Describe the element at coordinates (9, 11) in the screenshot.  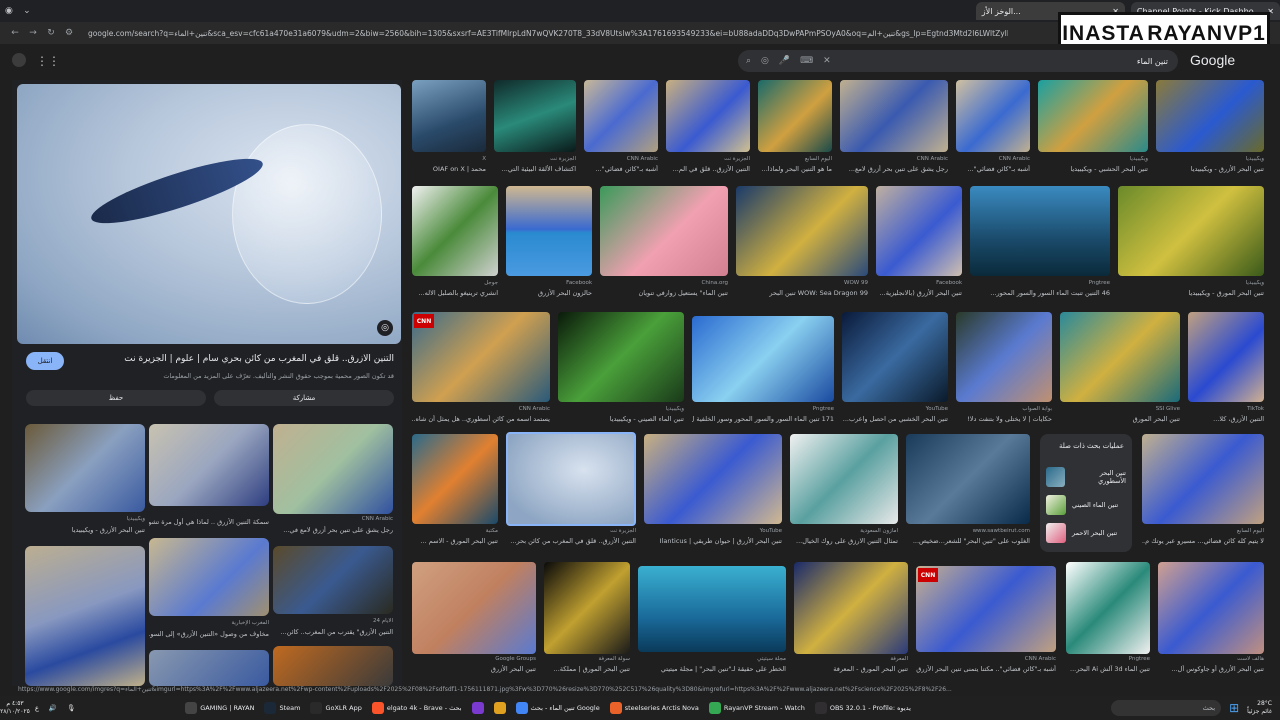
I see `browser-menu-icon: ◉` at that location.